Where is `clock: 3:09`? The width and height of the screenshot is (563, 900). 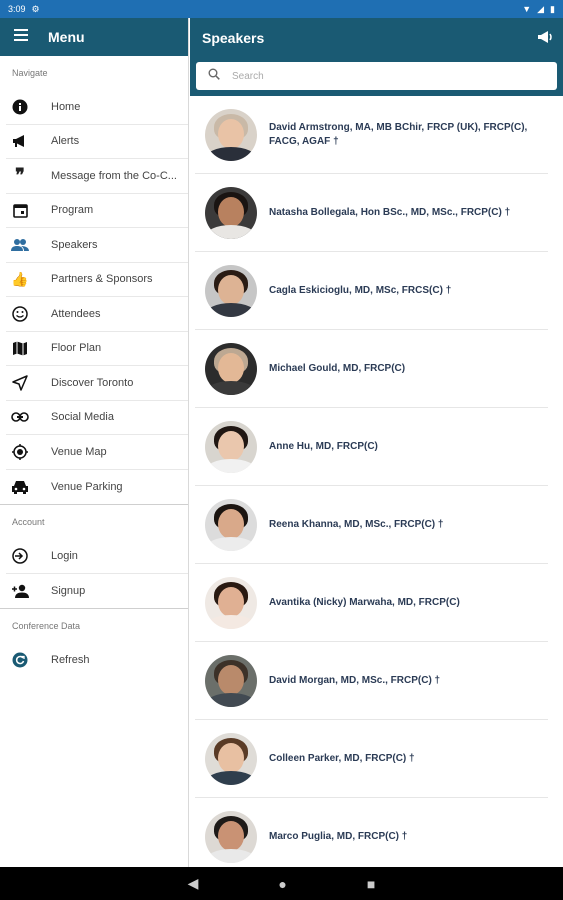
clock: 3:09 is located at coordinates (17, 9).